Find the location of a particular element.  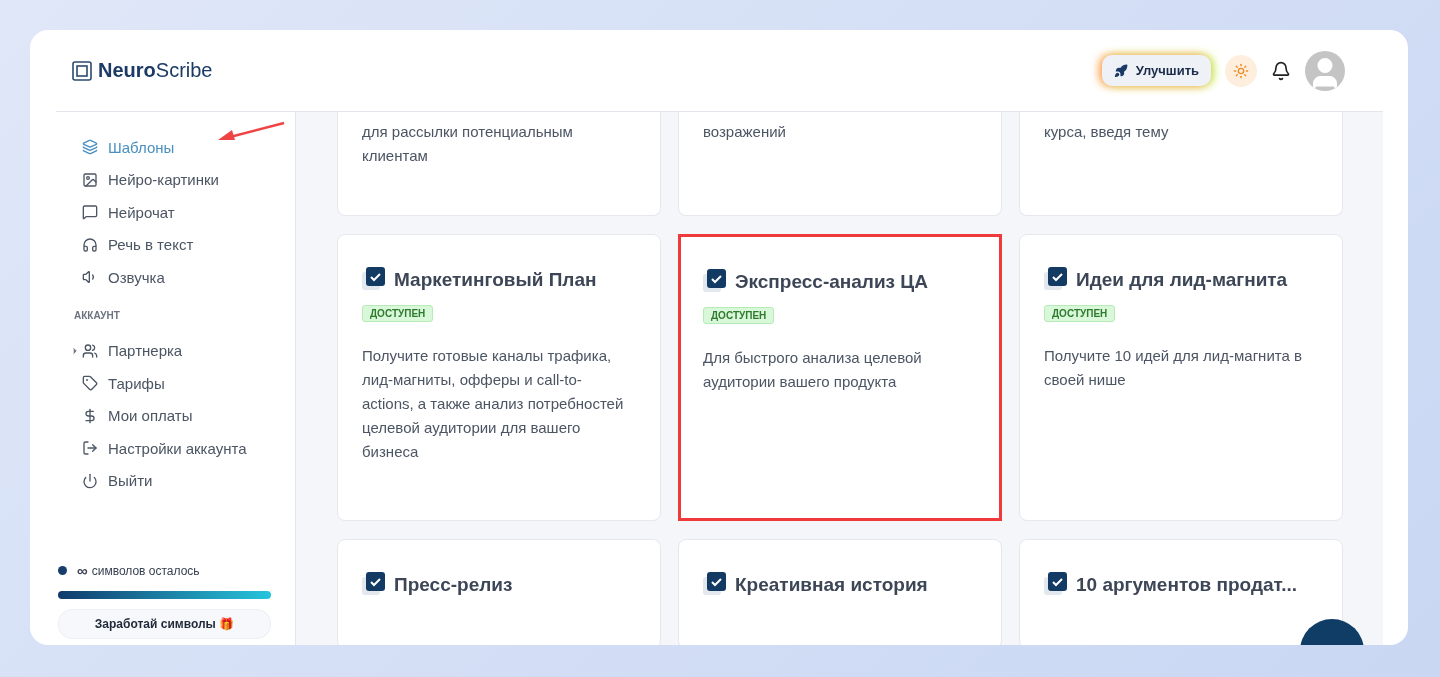

sun-icon is located at coordinates (1241, 70).